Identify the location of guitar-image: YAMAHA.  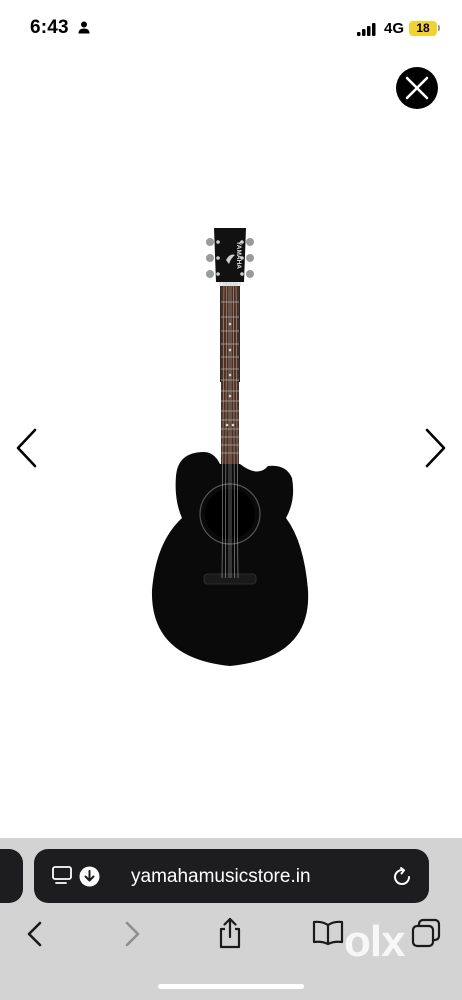
(230, 447).